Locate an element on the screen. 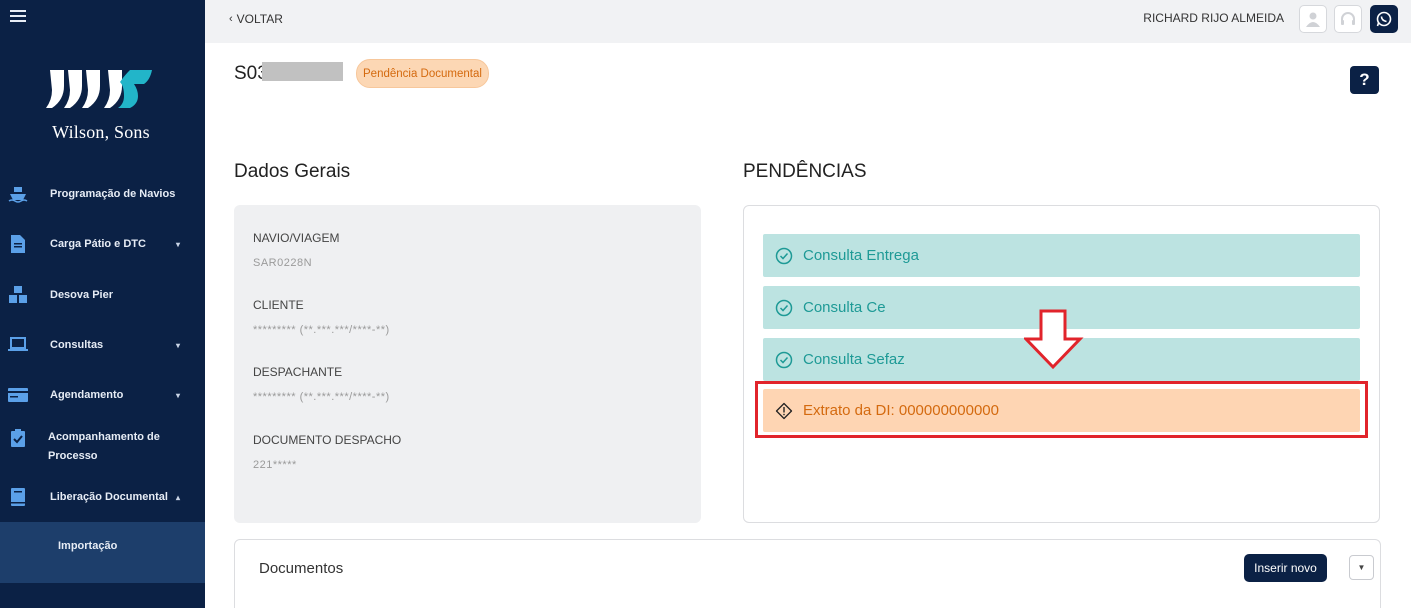 The width and height of the screenshot is (1411, 608). ship-icon is located at coordinates (18, 194).